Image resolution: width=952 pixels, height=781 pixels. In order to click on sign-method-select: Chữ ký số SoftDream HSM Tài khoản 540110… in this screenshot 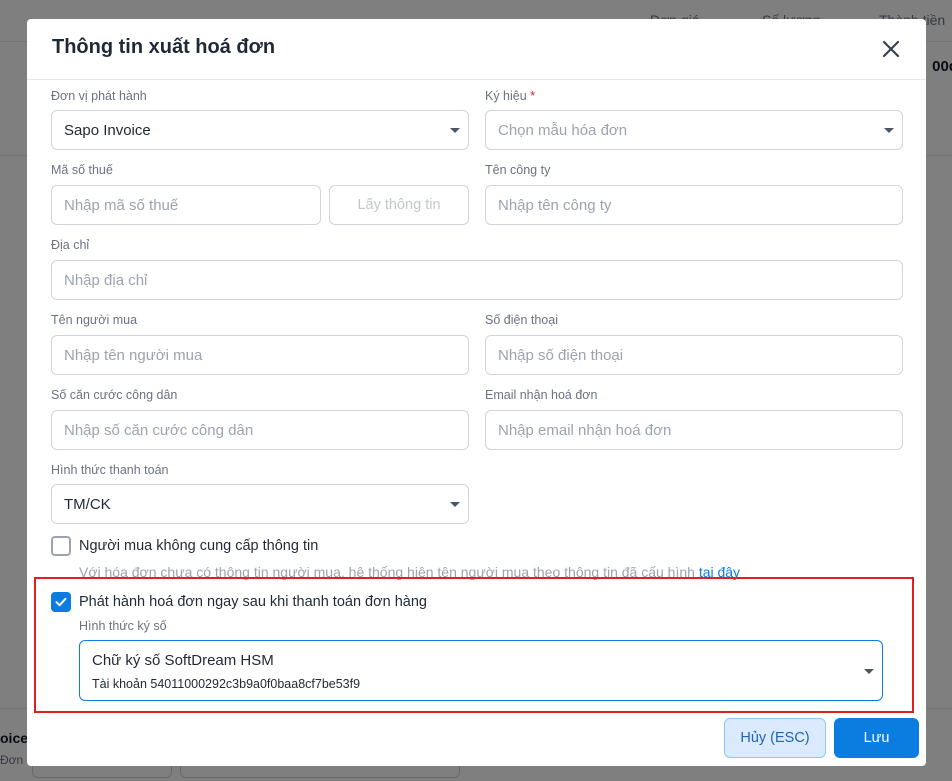, I will do `click(481, 670)`.